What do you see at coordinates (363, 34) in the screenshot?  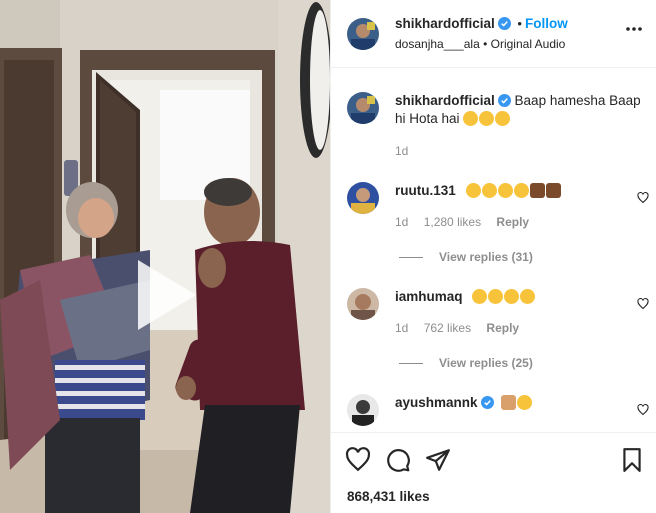 I see `avatar` at bounding box center [363, 34].